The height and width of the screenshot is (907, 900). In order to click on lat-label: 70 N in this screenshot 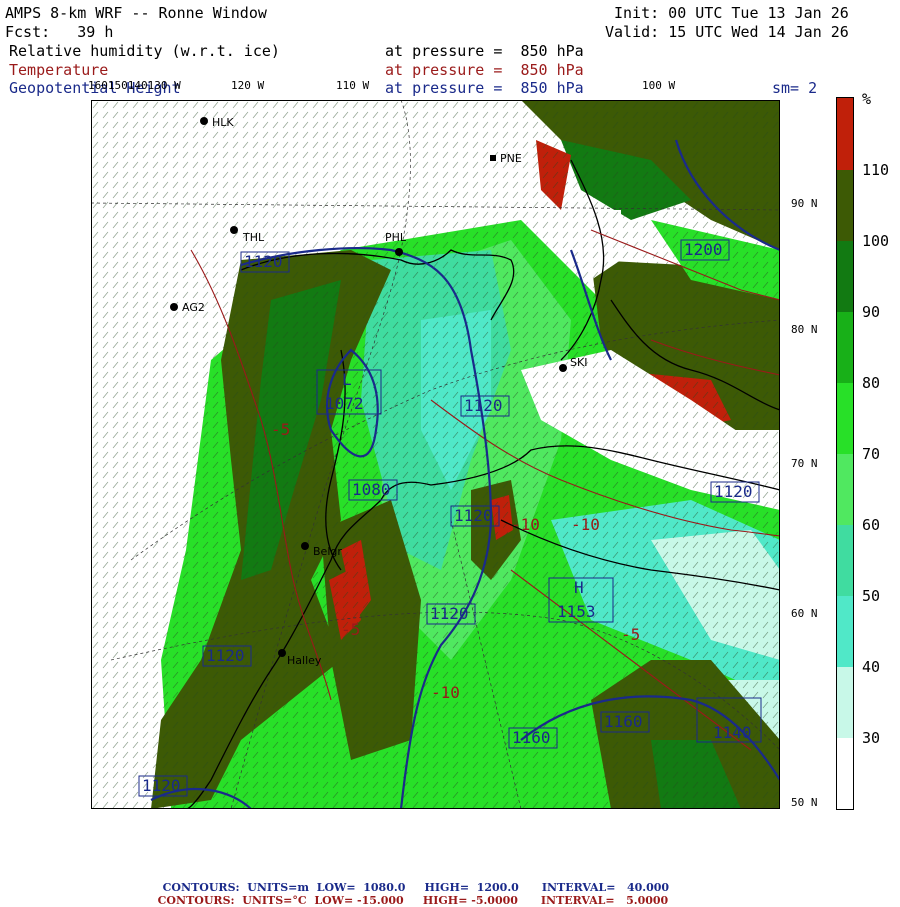, I will do `click(804, 463)`.